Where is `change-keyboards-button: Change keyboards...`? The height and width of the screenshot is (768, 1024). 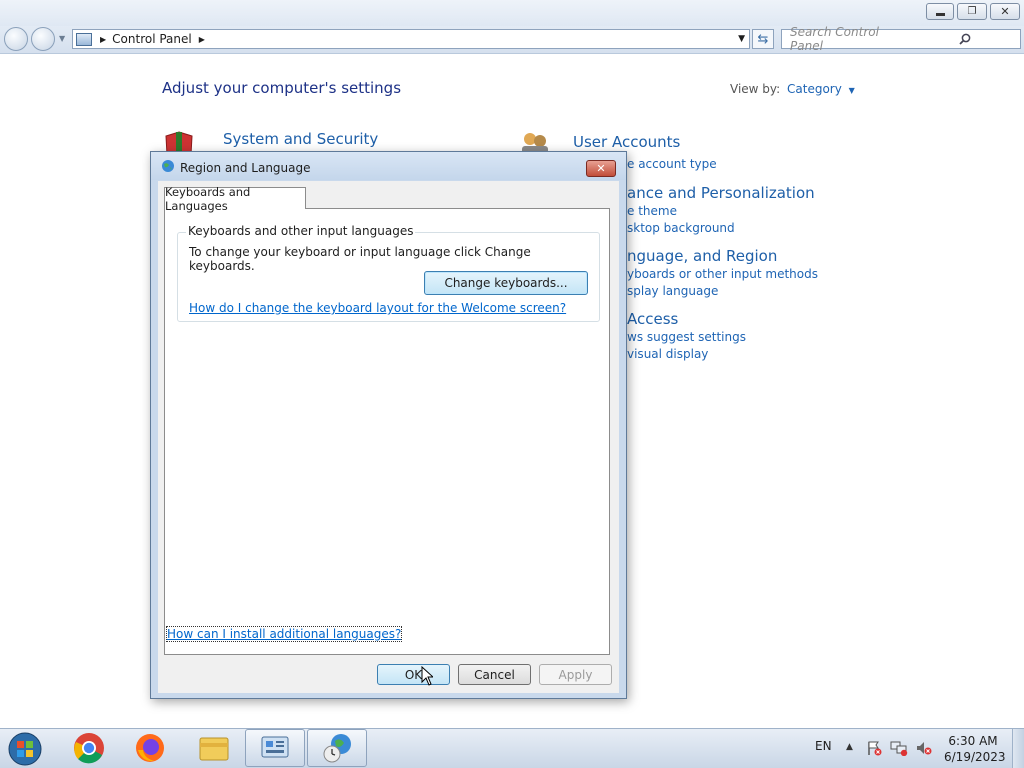
change-keyboards-button: Change keyboards... is located at coordinates (506, 283).